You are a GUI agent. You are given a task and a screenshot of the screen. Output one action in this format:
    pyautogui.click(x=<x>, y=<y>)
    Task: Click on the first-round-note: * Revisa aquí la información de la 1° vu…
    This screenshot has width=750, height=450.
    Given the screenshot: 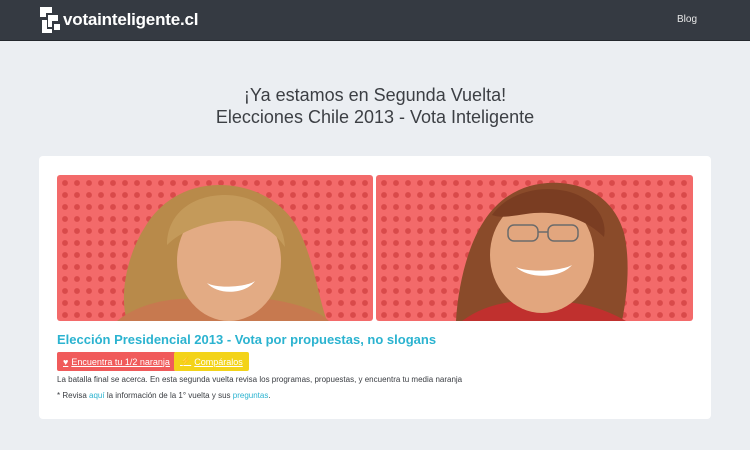 What is the action you would take?
    pyautogui.click(x=164, y=395)
    